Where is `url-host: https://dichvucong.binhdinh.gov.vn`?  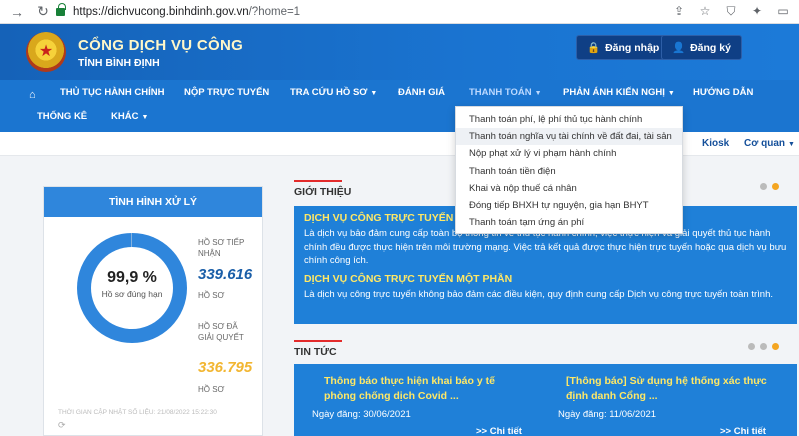 url-host: https://dichvucong.binhdinh.gov.vn is located at coordinates (161, 12).